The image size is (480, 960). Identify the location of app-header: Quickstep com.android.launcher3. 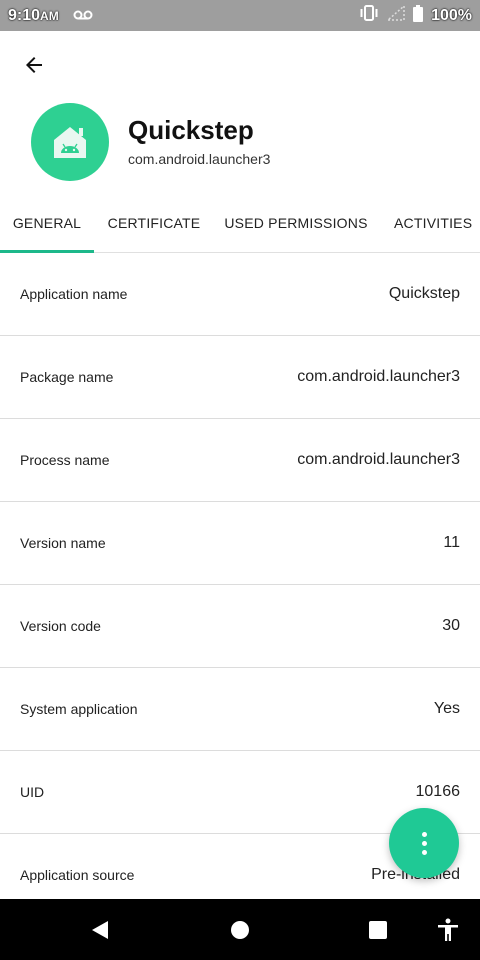
(240, 146).